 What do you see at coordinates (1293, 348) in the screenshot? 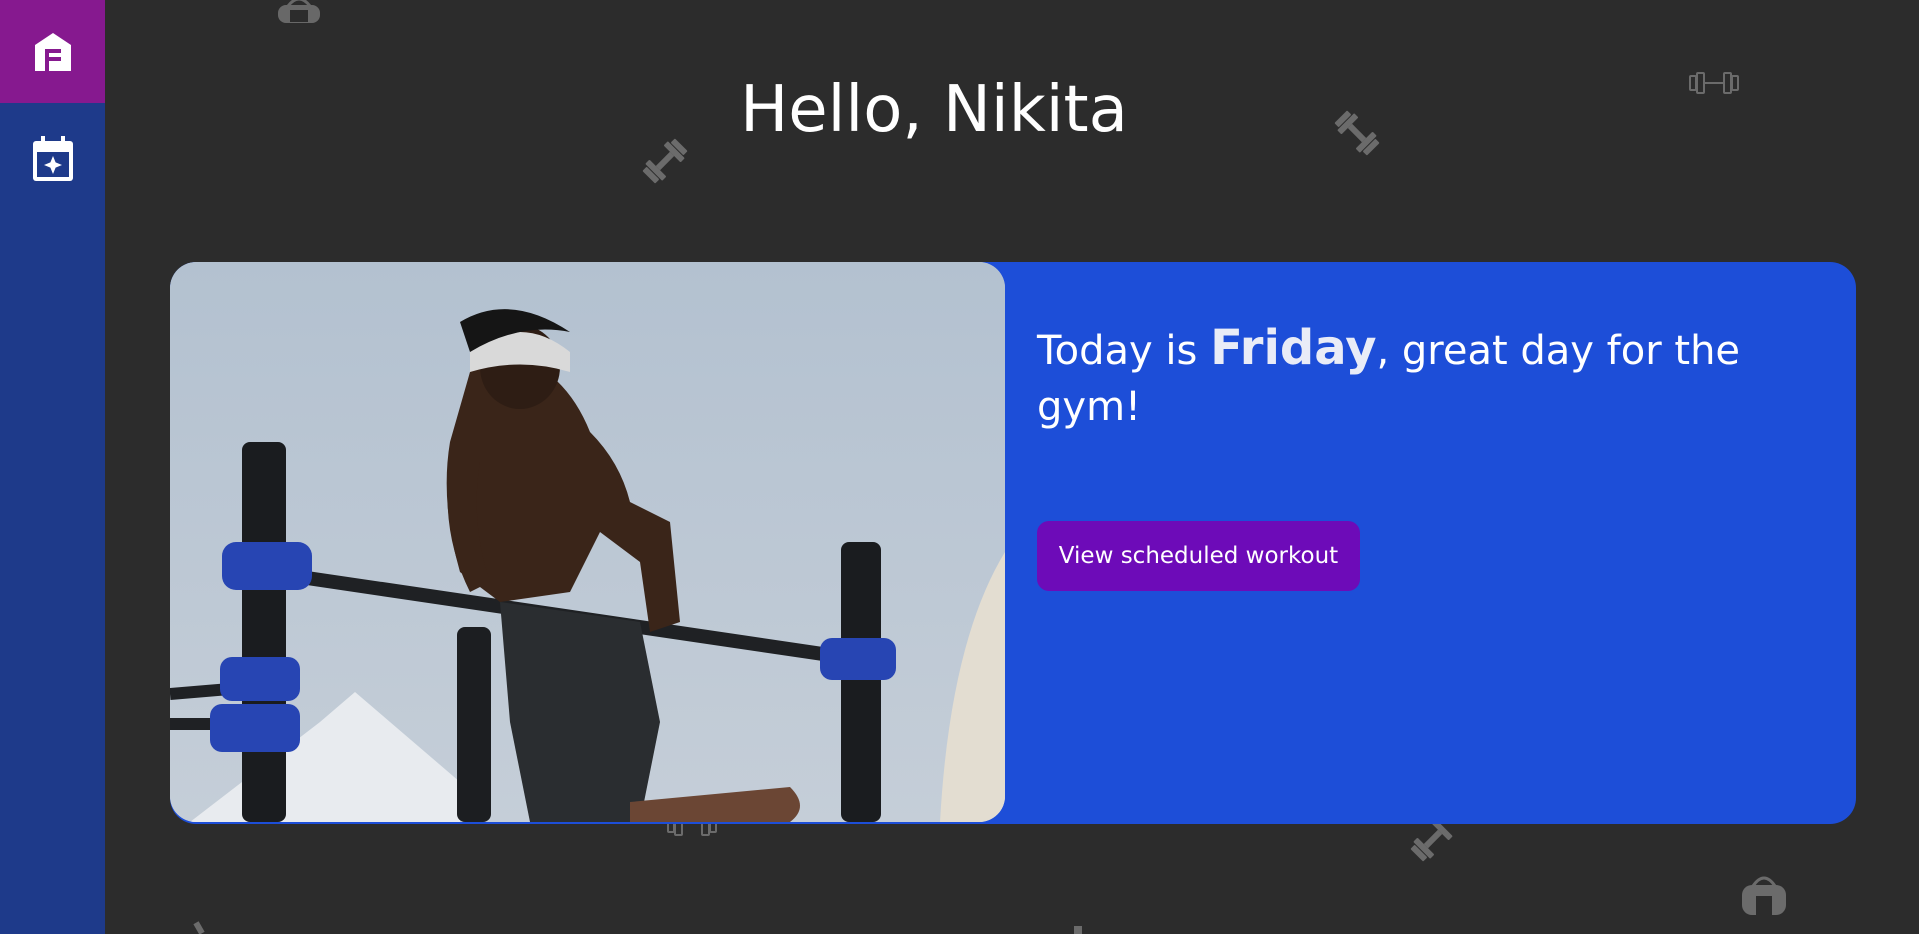
I see `hero-day: Friday` at bounding box center [1293, 348].